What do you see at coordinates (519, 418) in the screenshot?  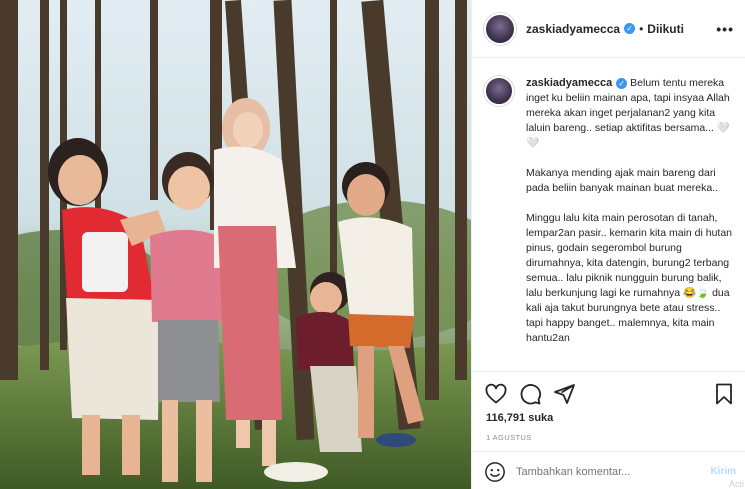 I see `likes-count: 116,791 suka` at bounding box center [519, 418].